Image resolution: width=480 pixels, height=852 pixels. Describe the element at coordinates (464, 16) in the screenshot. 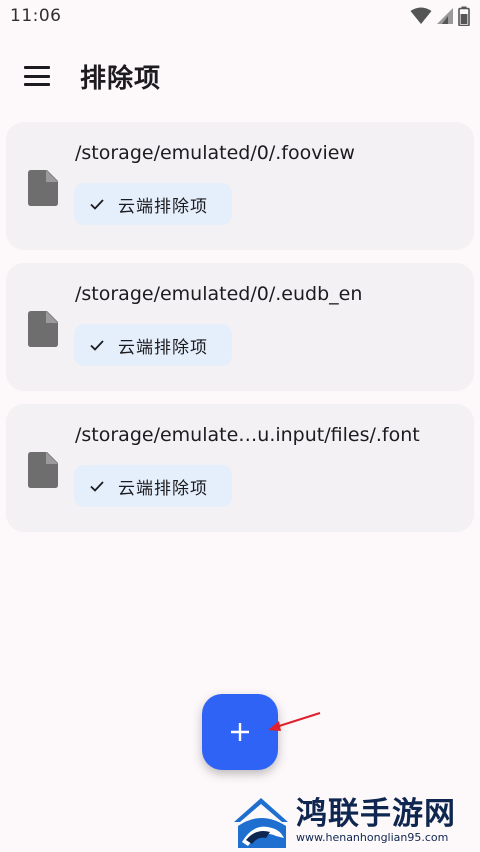

I see `battery-icon` at that location.